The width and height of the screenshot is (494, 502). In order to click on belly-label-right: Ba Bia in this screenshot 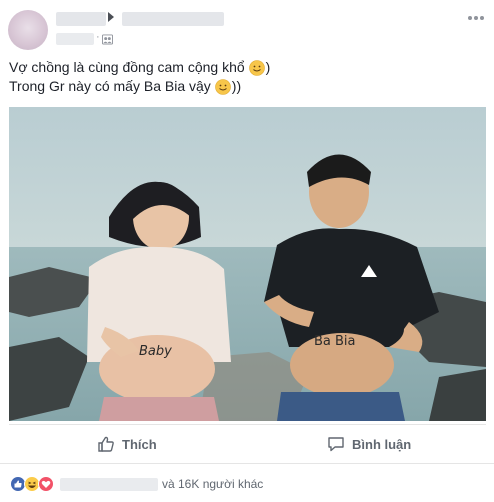, I will do `click(335, 341)`.